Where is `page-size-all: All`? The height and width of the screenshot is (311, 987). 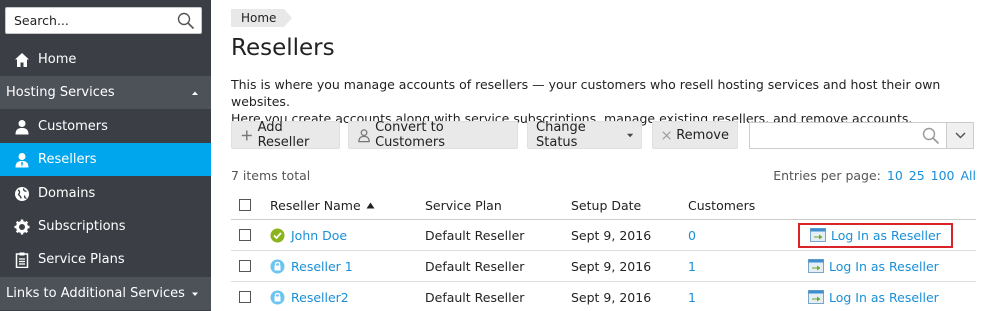
page-size-all: All is located at coordinates (969, 175).